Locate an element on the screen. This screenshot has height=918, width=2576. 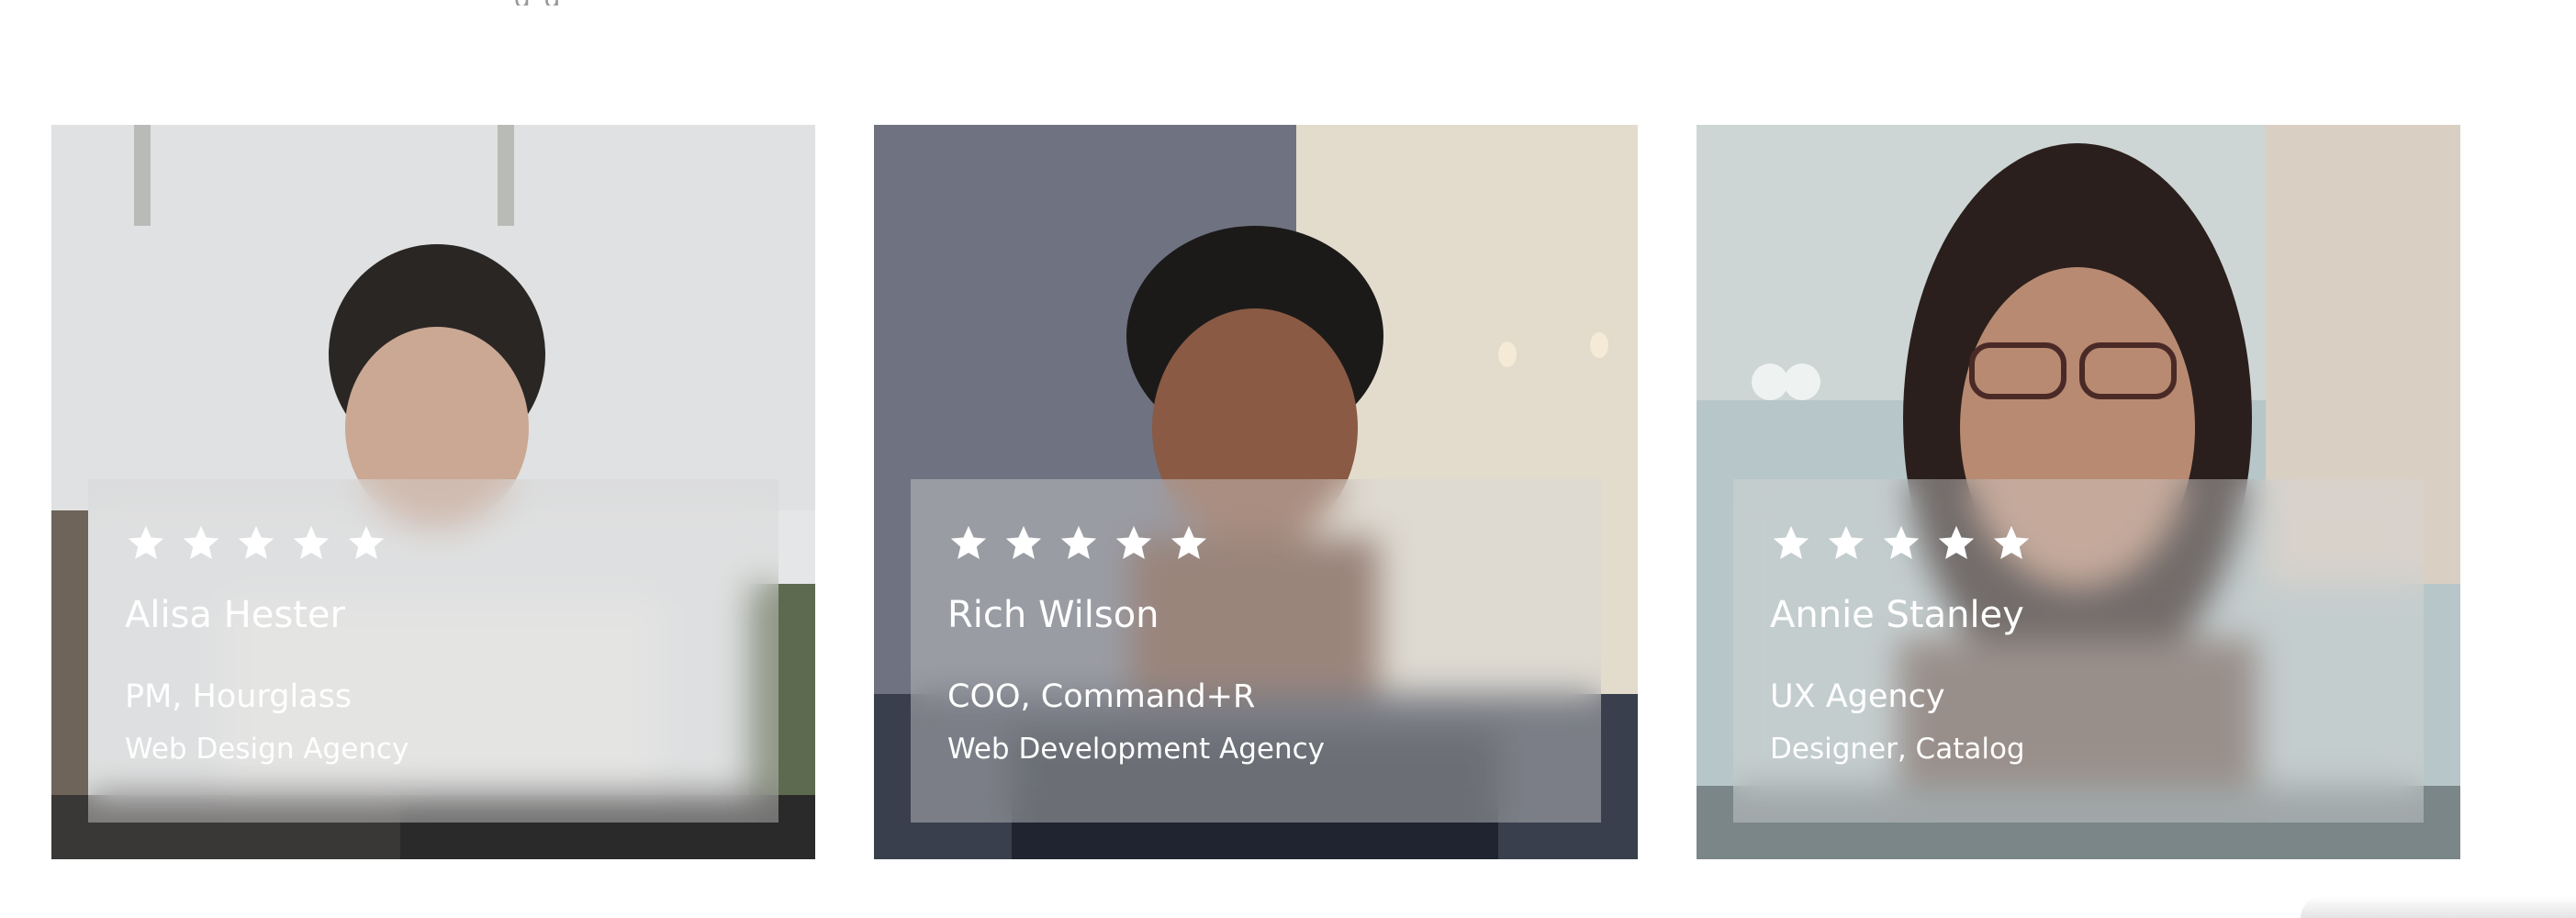
reviewer-company: Designer, Catalog is located at coordinates (1897, 749).